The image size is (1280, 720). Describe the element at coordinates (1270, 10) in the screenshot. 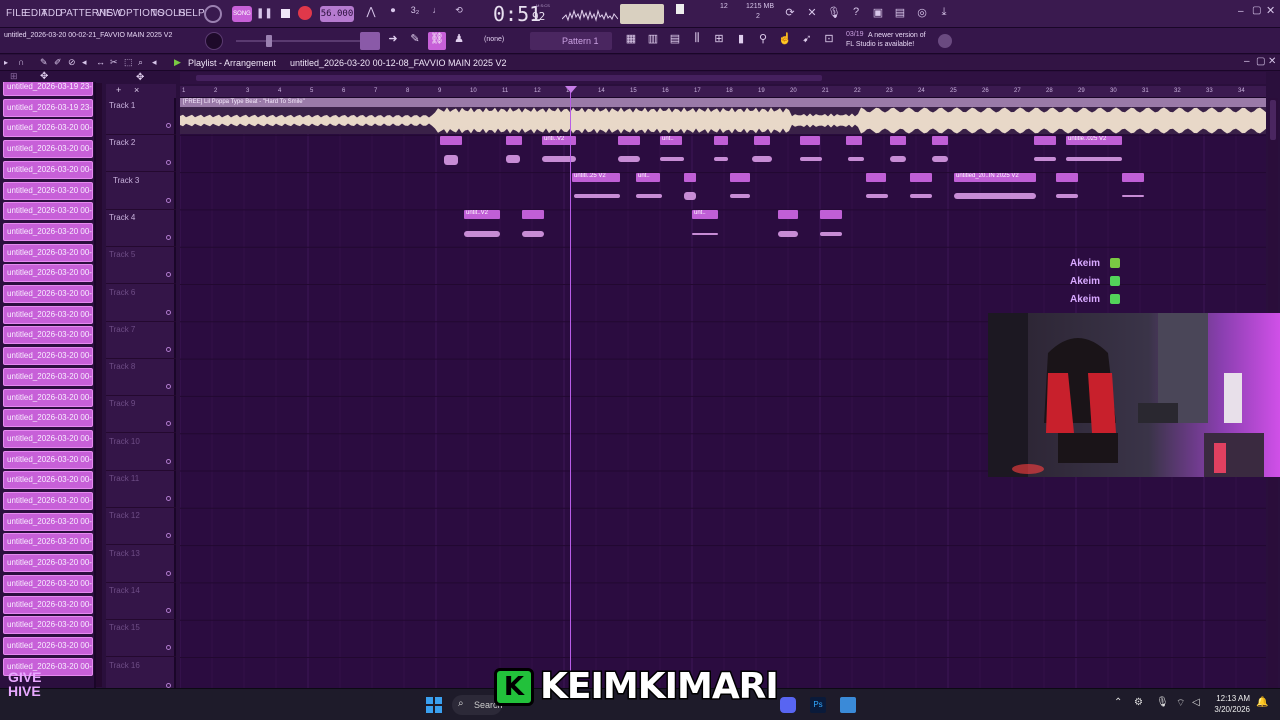

I see `close-icon: ✕` at that location.